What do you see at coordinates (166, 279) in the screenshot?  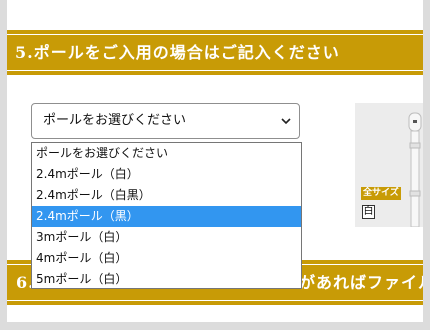 I see `pole-option: 5mポール（白）` at bounding box center [166, 279].